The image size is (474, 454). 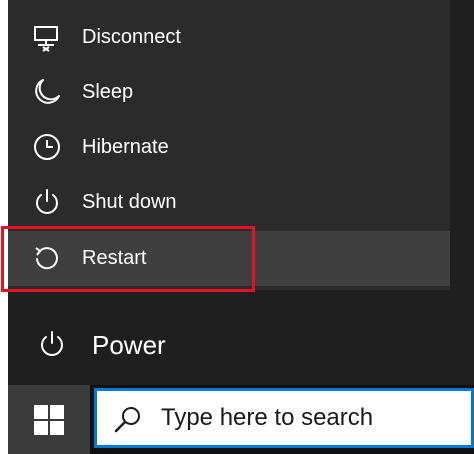 What do you see at coordinates (47, 147) in the screenshot?
I see `clock-icon` at bounding box center [47, 147].